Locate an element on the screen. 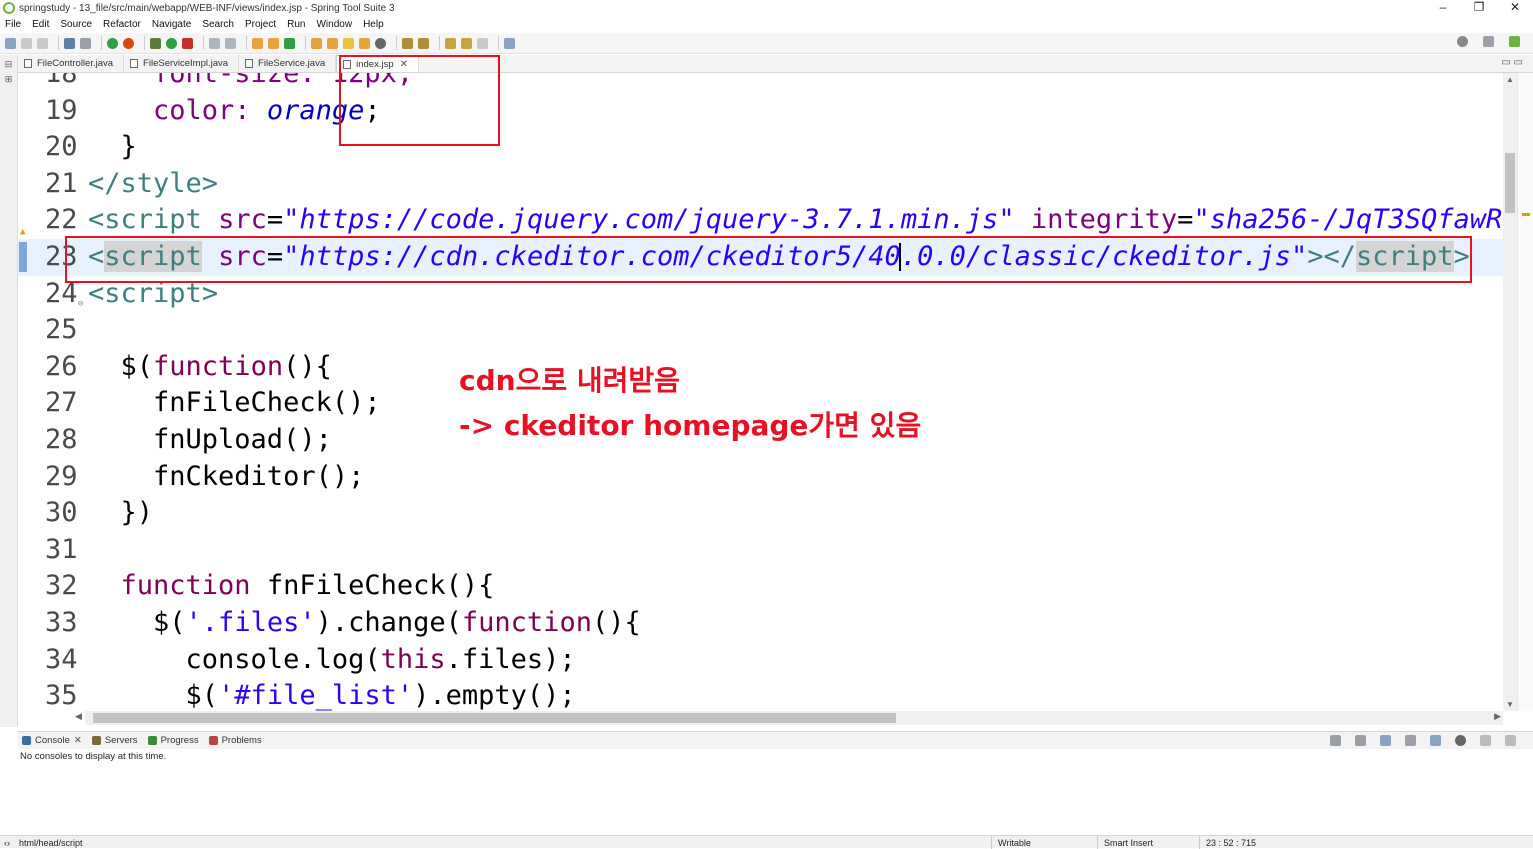 The width and height of the screenshot is (1533, 849). open-type-icon is located at coordinates (316, 43).